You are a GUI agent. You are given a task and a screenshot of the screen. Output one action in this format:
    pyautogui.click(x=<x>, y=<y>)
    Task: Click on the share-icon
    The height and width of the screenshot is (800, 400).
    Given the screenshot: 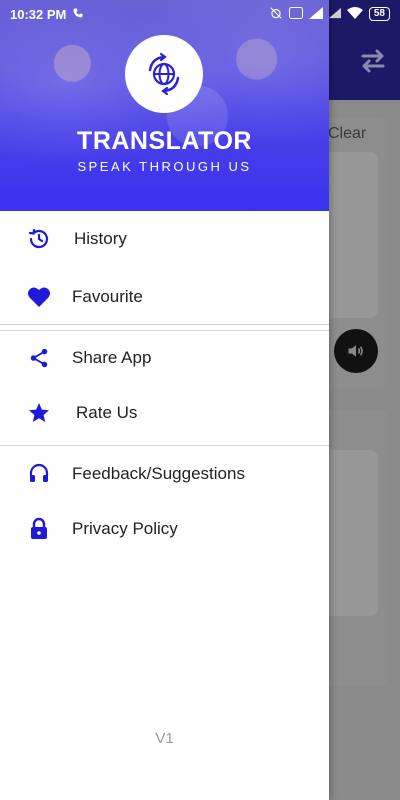 What is the action you would take?
    pyautogui.click(x=39, y=358)
    